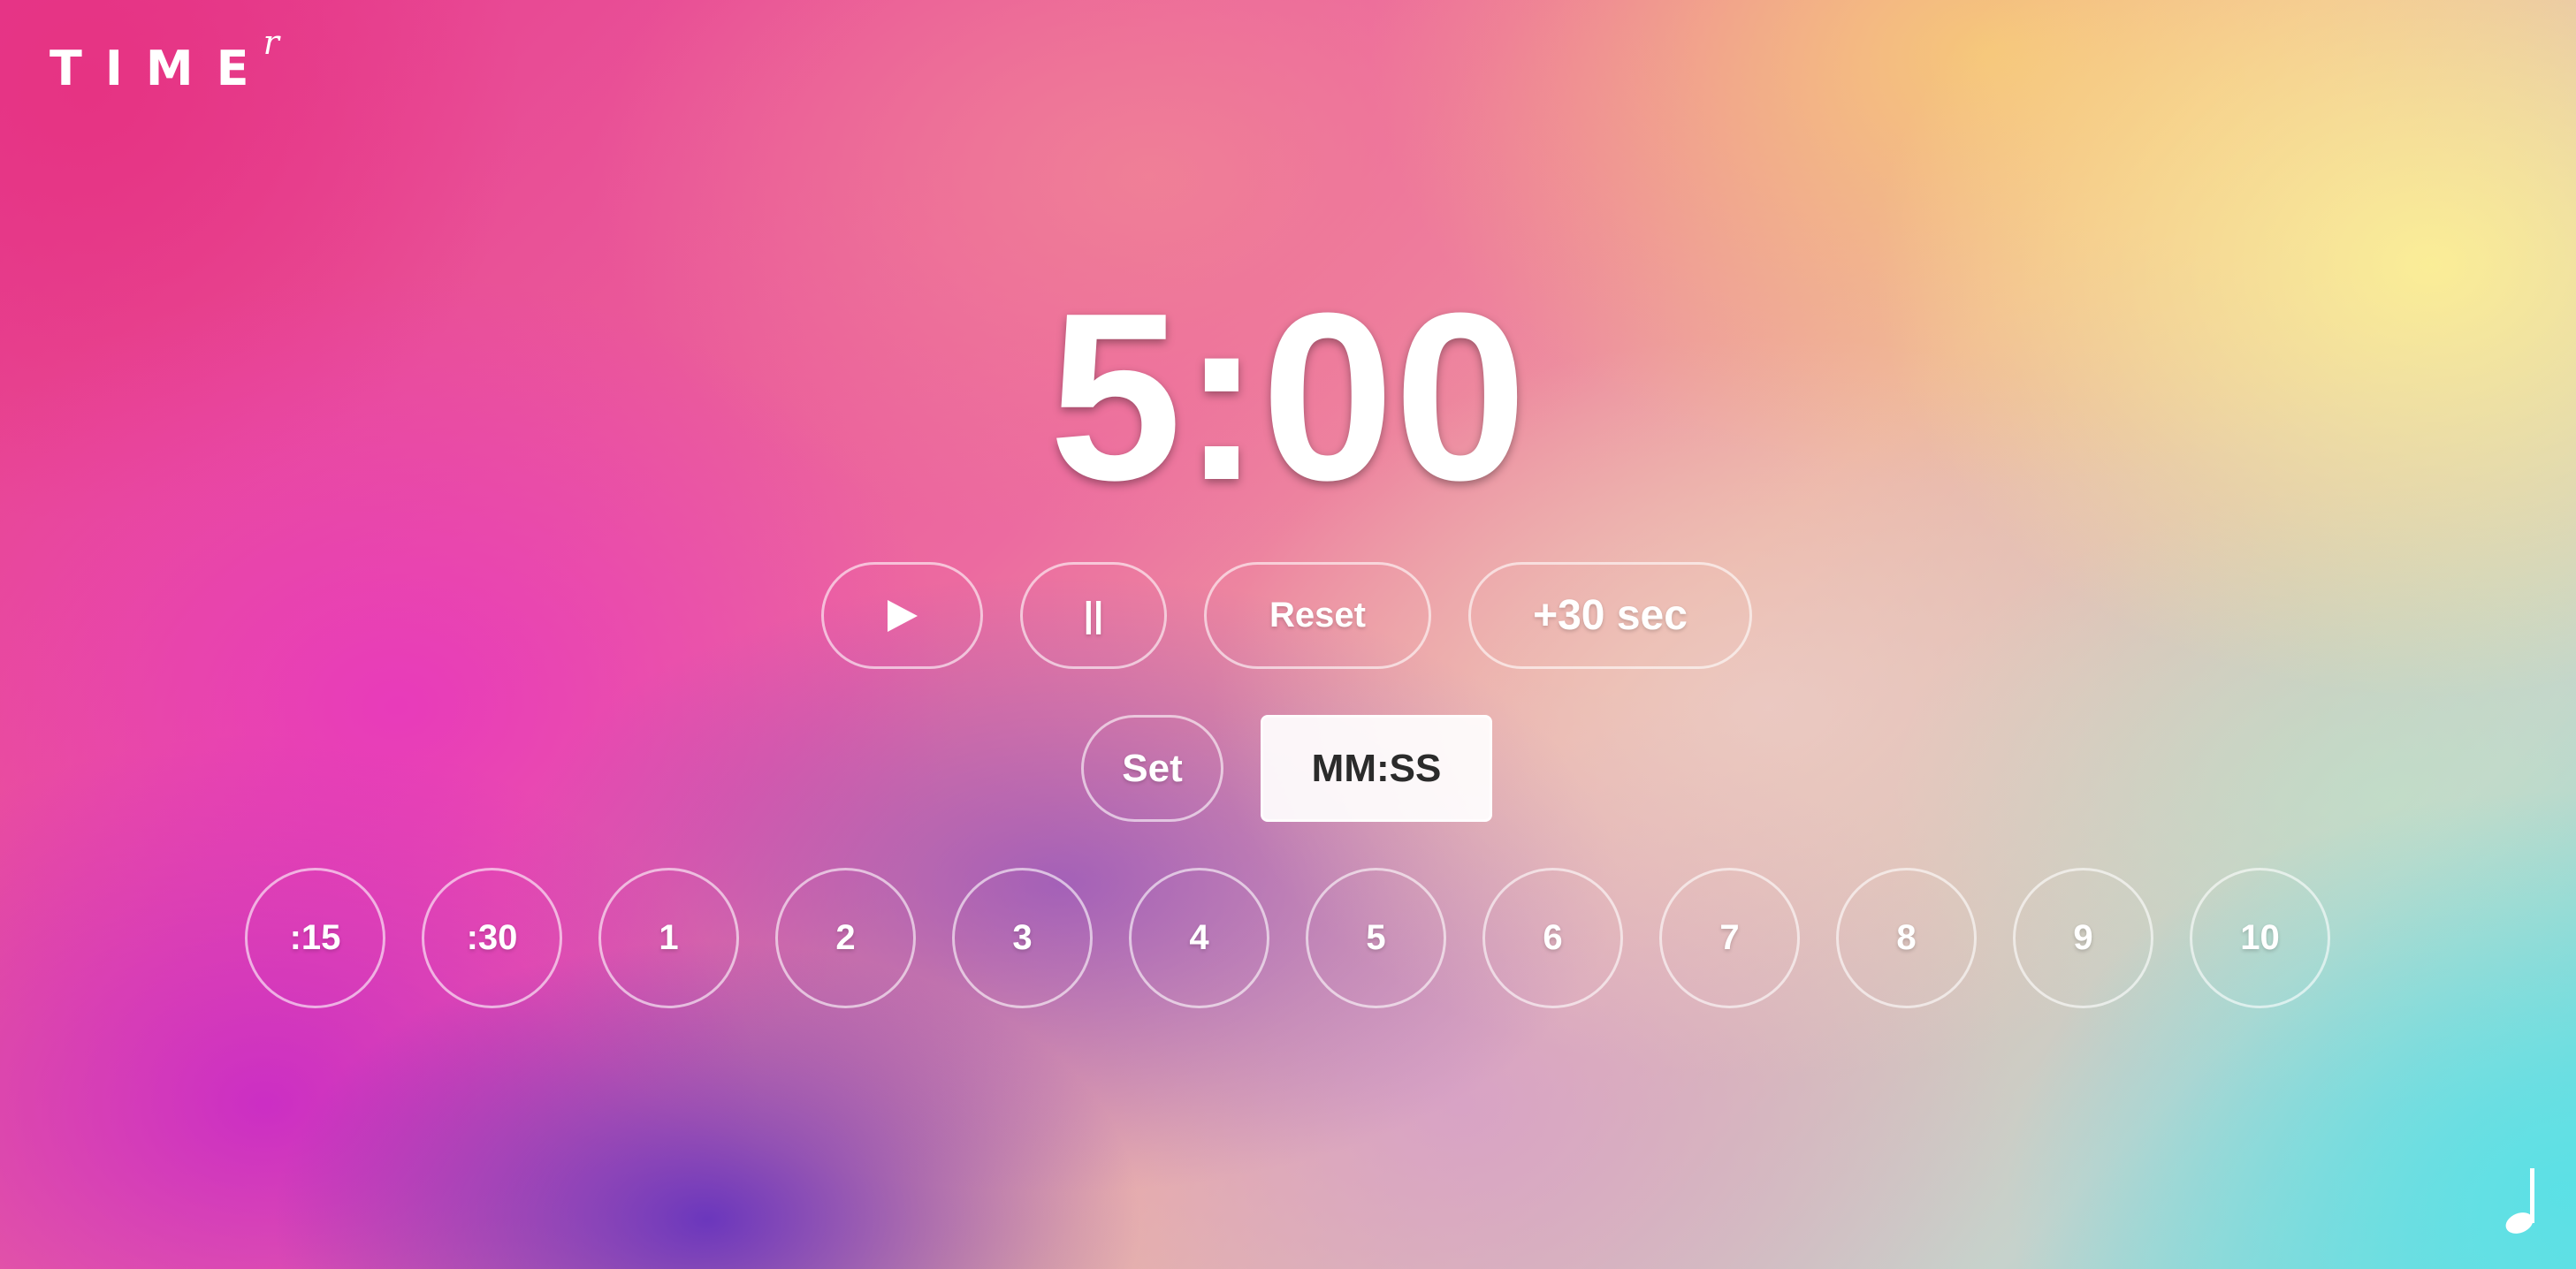 Image resolution: width=2576 pixels, height=1269 pixels. What do you see at coordinates (271, 43) in the screenshot?
I see `logo-superscript: r` at bounding box center [271, 43].